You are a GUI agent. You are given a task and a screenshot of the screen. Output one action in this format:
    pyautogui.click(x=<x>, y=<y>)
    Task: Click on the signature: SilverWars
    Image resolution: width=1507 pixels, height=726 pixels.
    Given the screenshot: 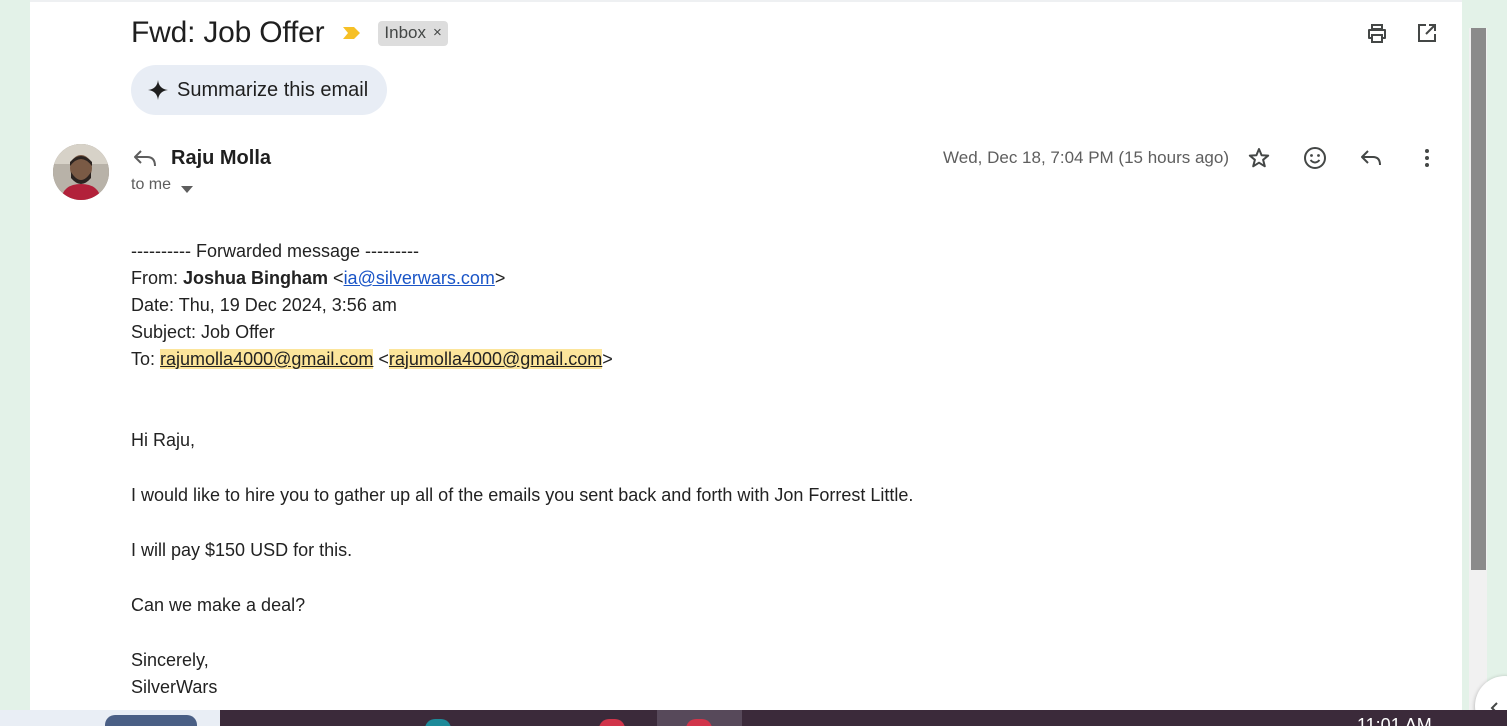 What is the action you would take?
    pyautogui.click(x=174, y=687)
    